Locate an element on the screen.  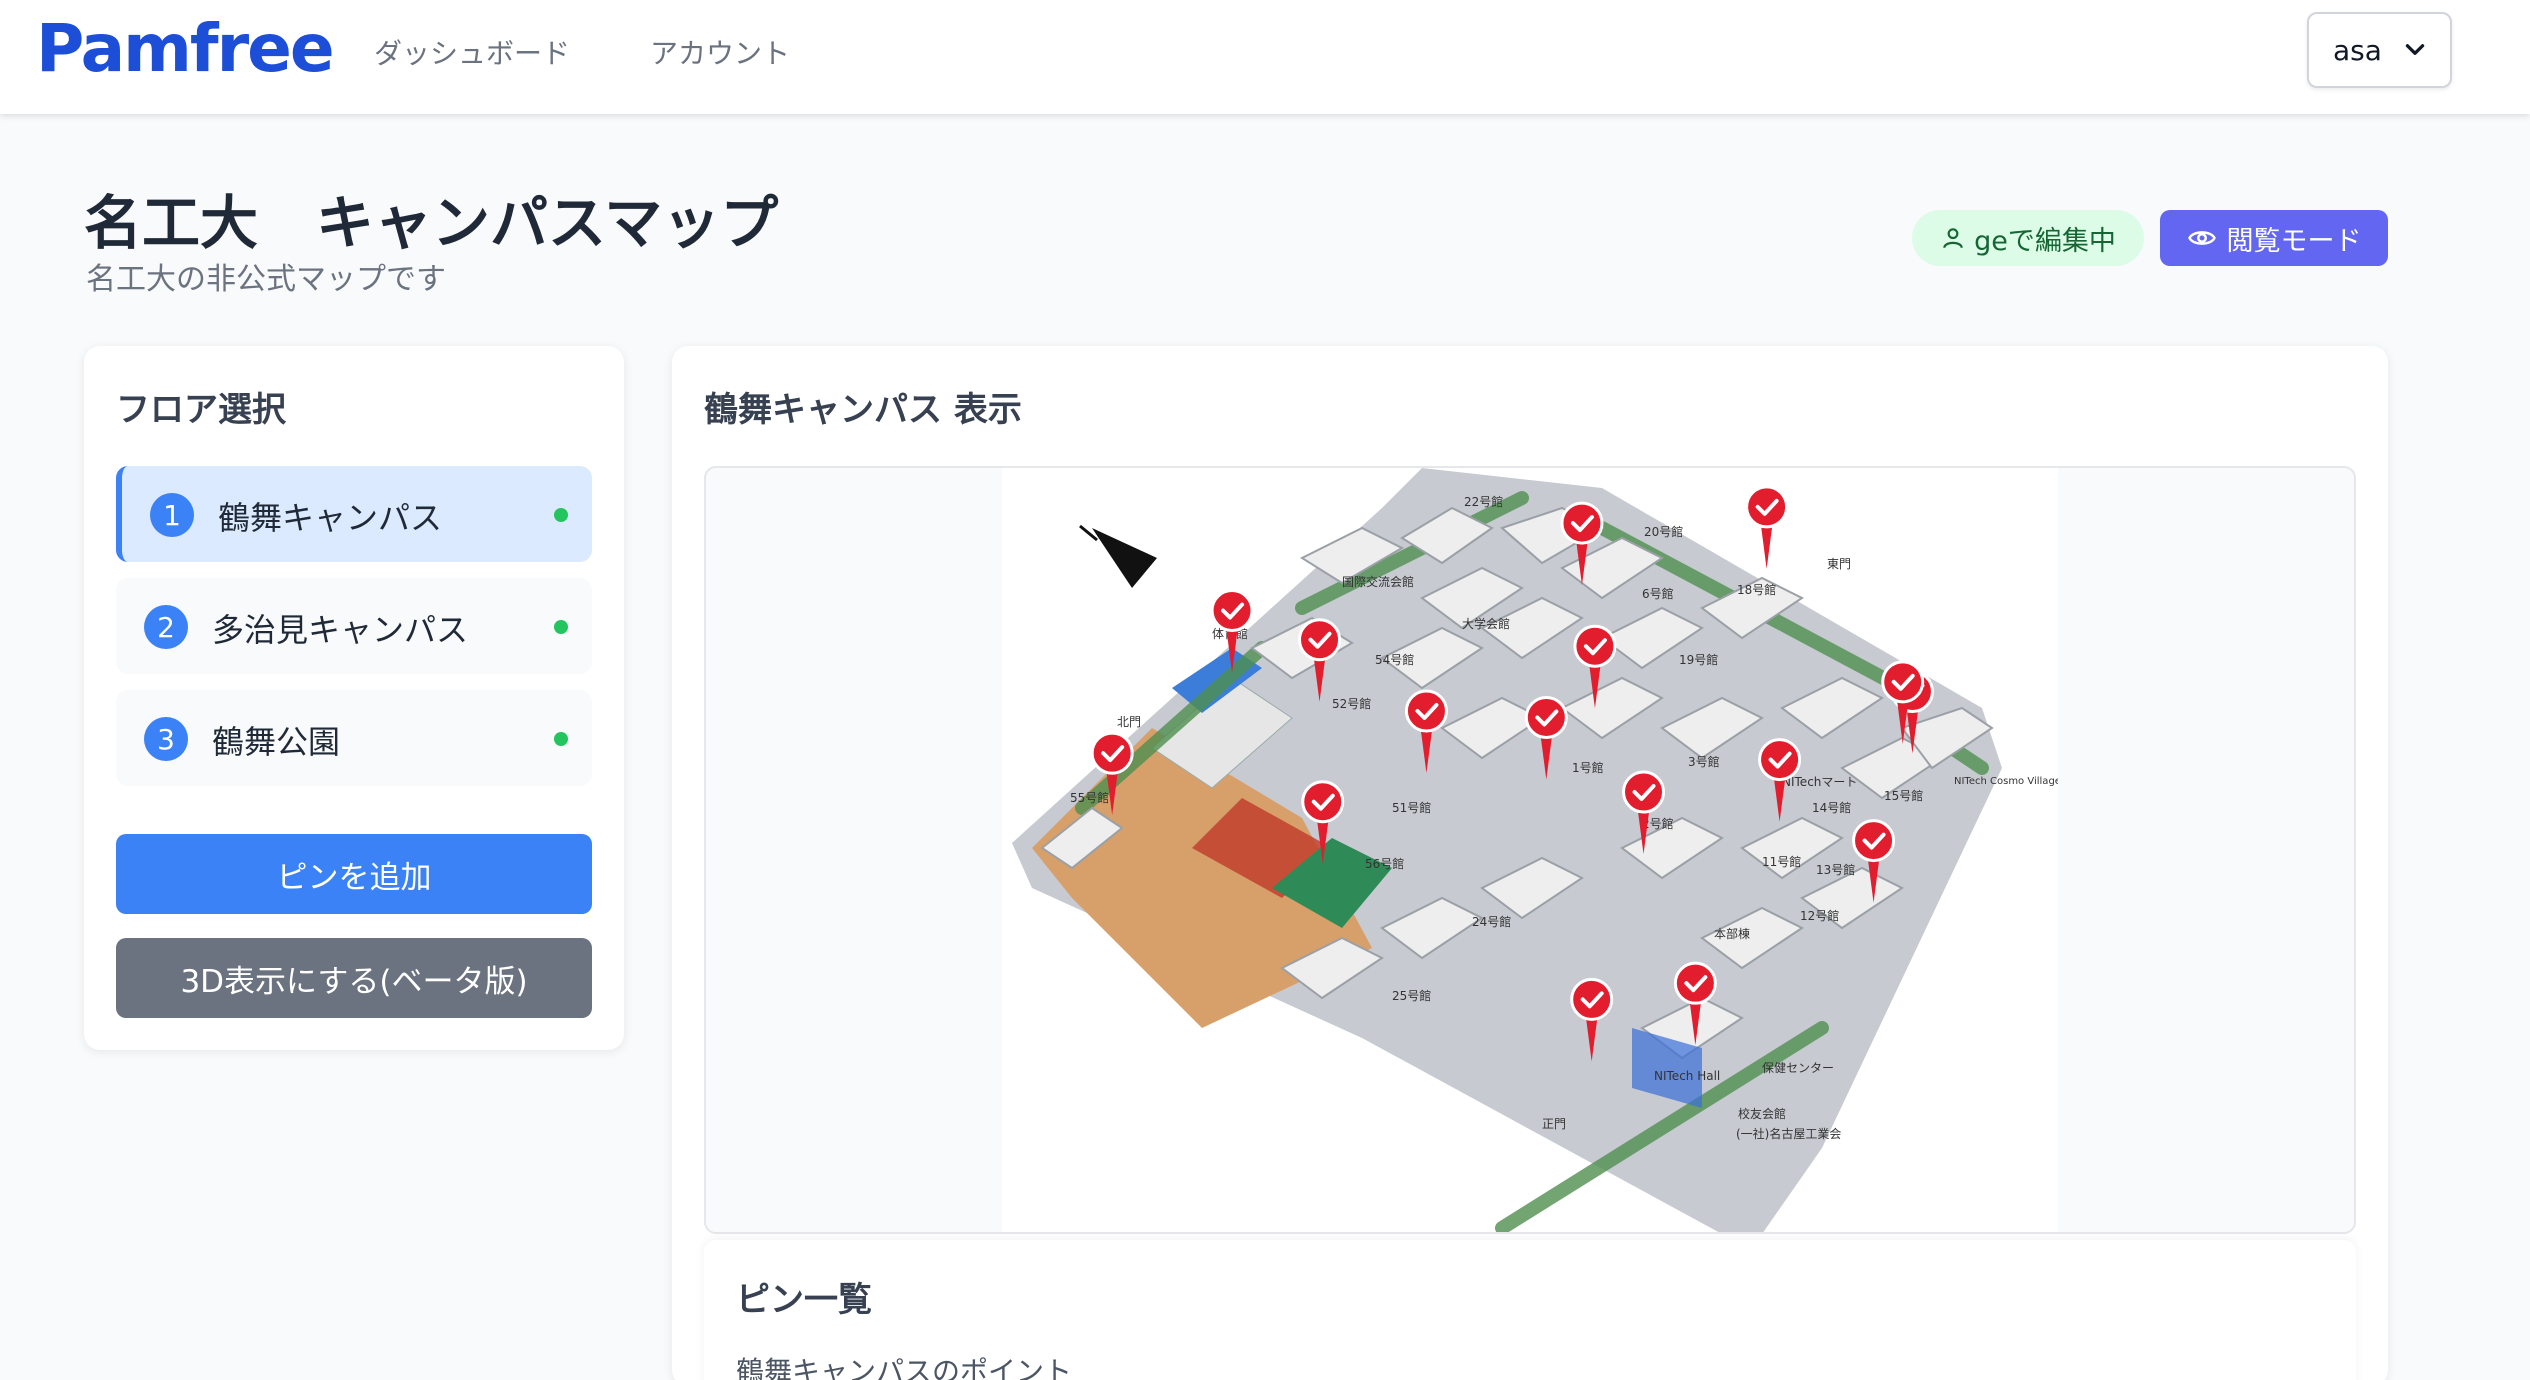
pin-list-title: ピン一覧 is located at coordinates (804, 1300).